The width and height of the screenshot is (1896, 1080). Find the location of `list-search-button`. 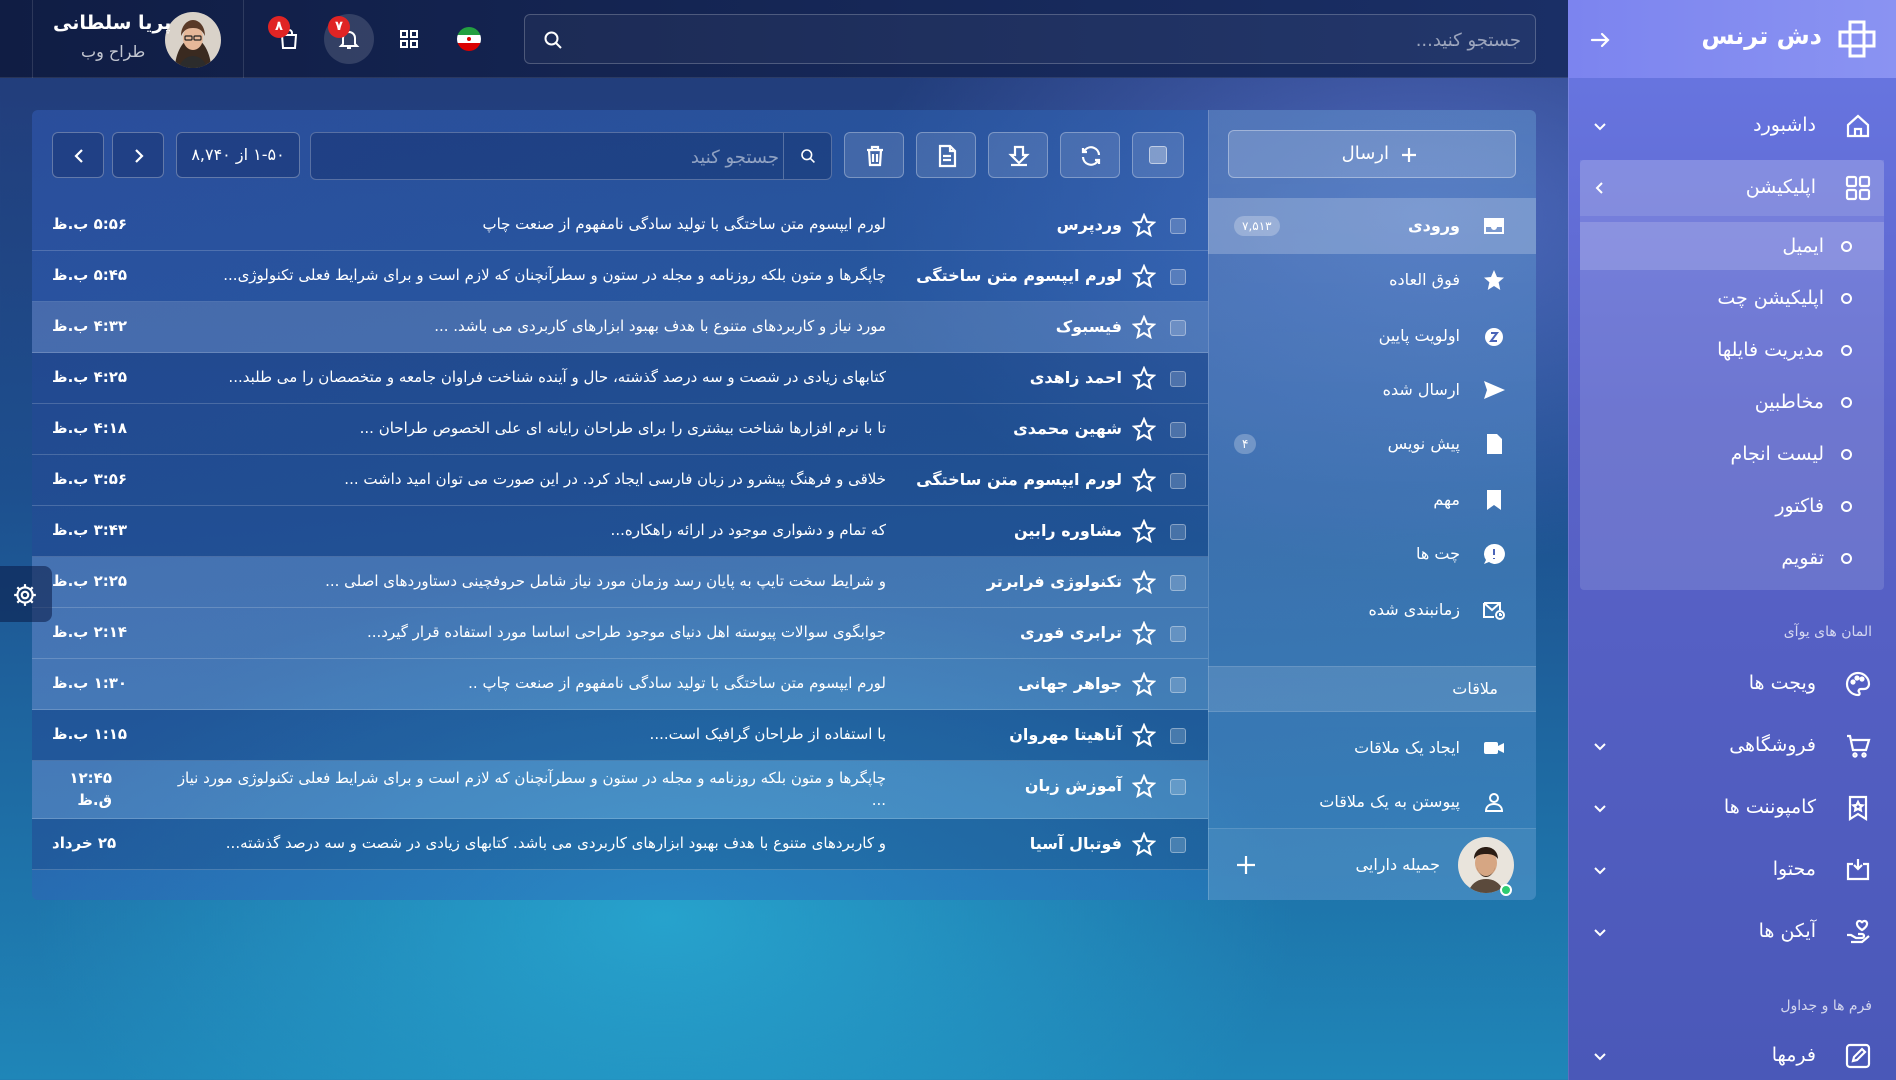

list-search-button is located at coordinates (807, 156).